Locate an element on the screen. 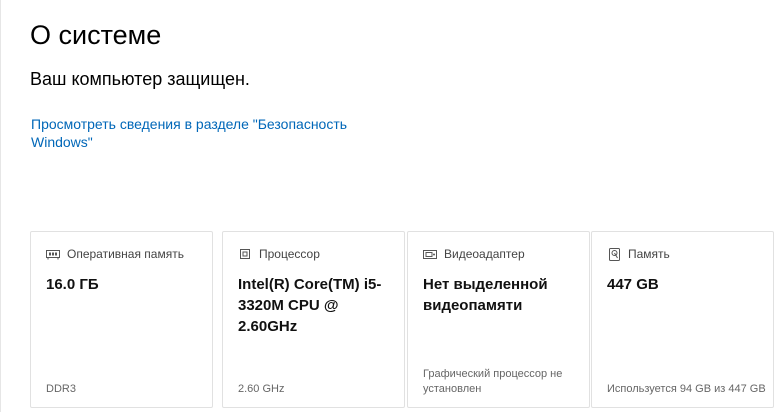  ram-card-label: Оперативная память is located at coordinates (125, 254).